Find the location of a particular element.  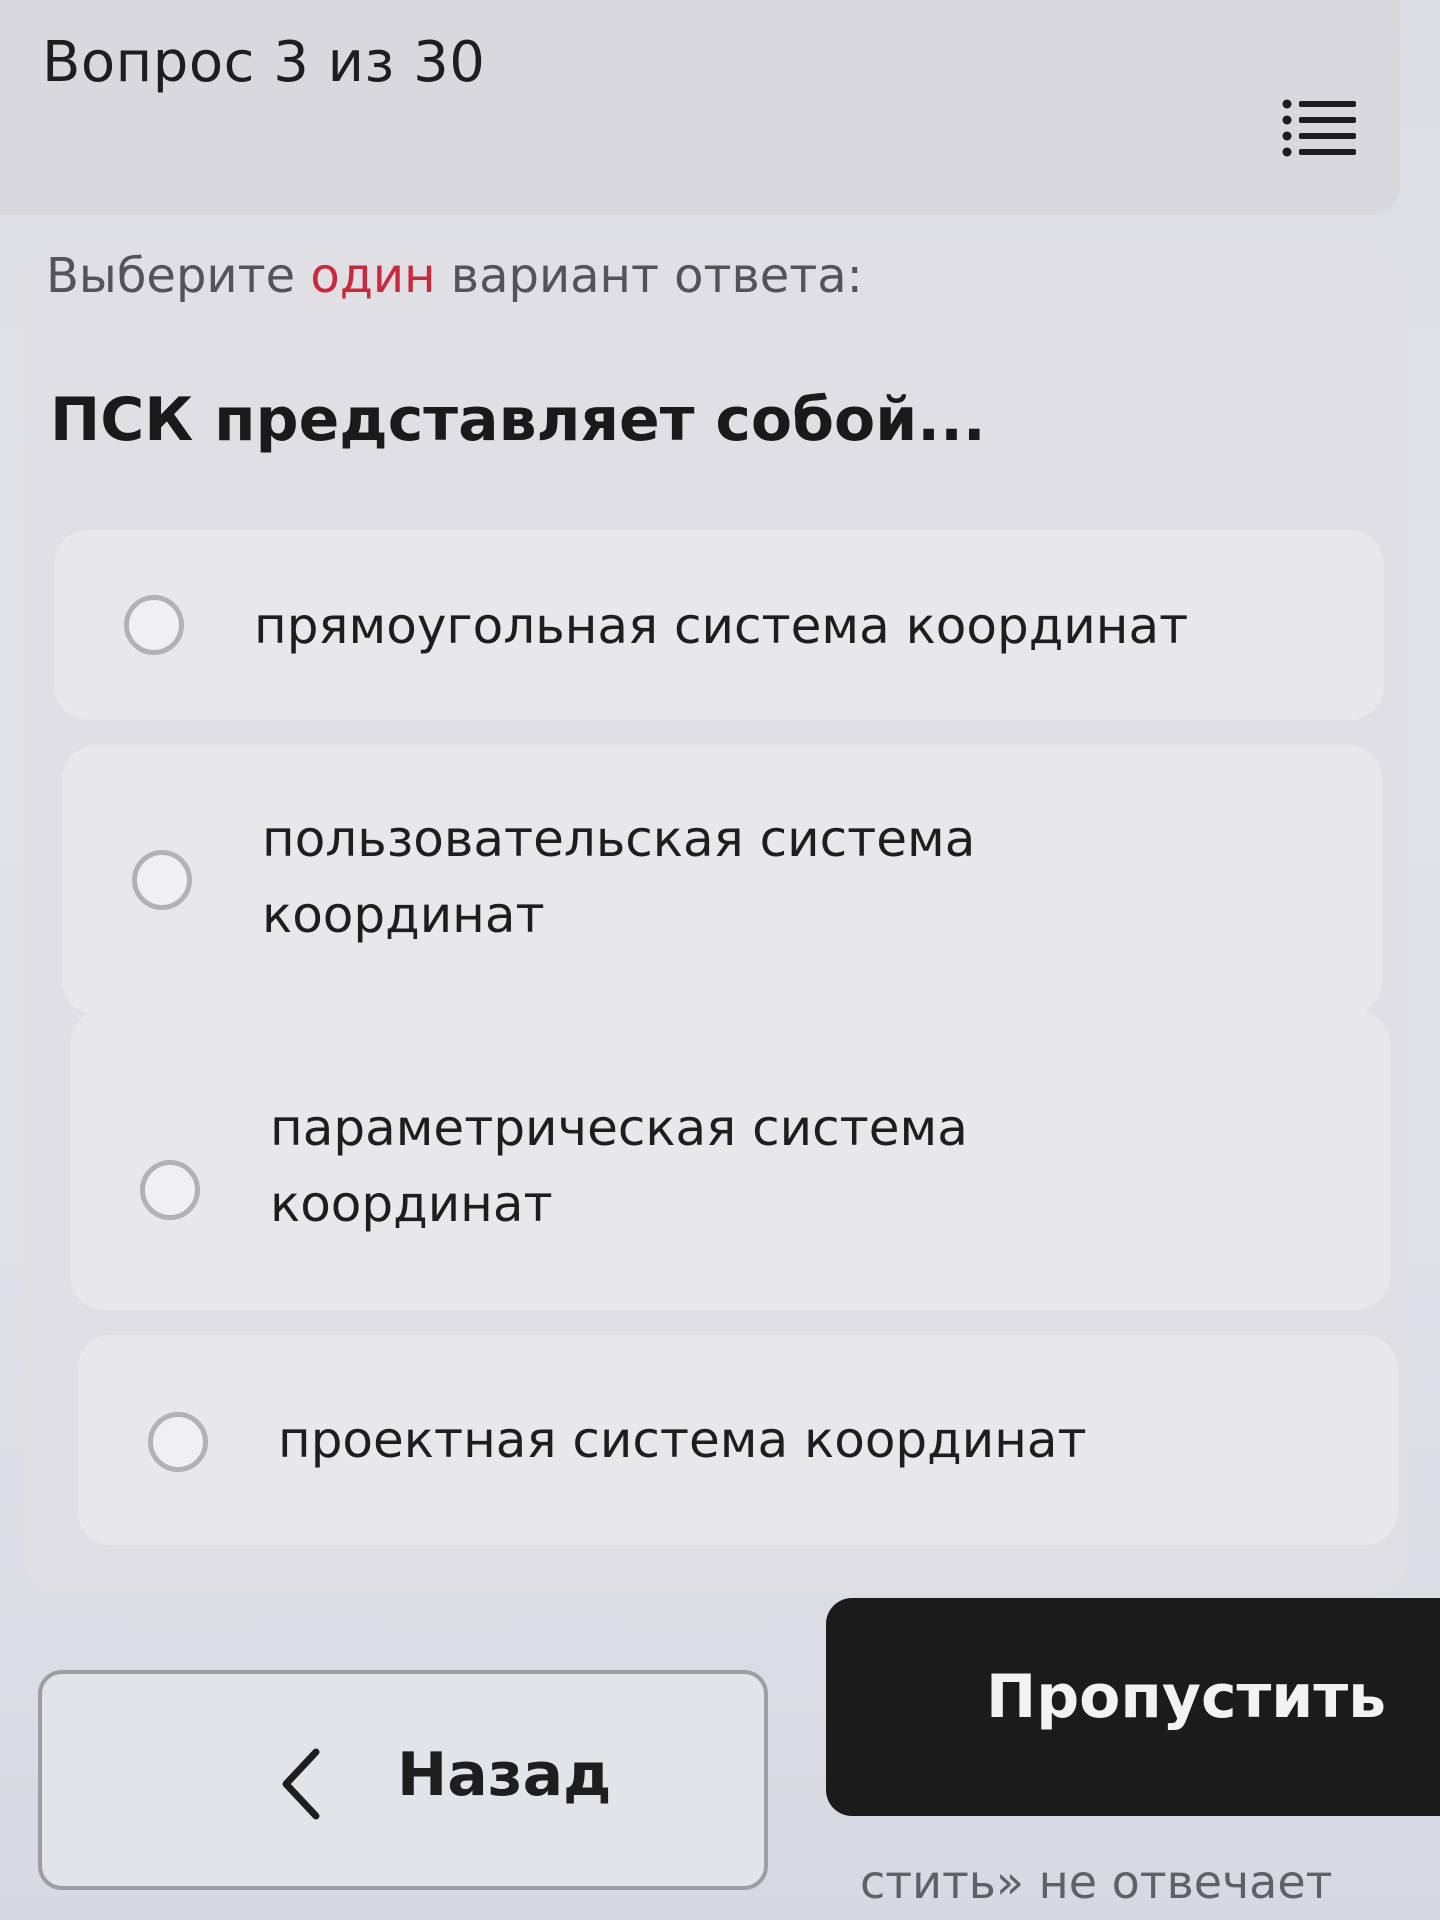

footer-note: стить» не отвечает is located at coordinates (1096, 1882).